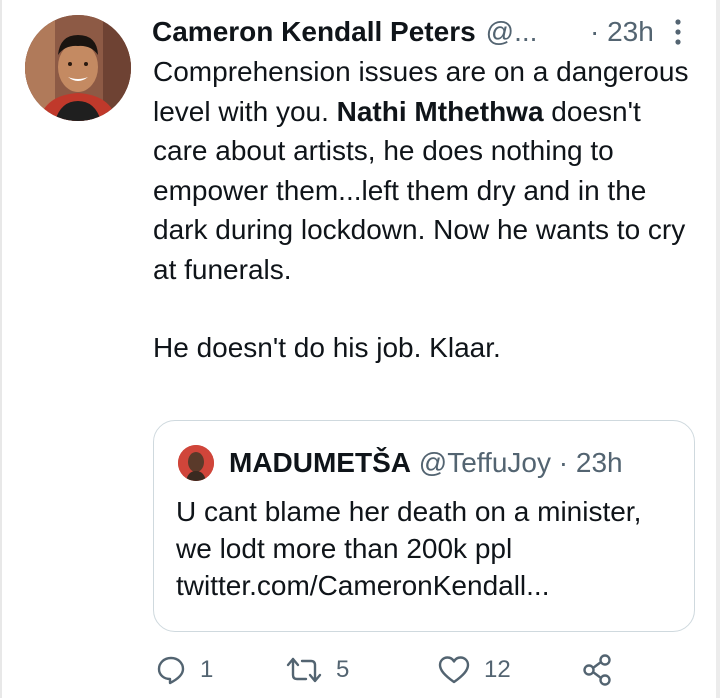  What do you see at coordinates (314, 31) in the screenshot?
I see `author-name: Cameron Kendall Peters` at bounding box center [314, 31].